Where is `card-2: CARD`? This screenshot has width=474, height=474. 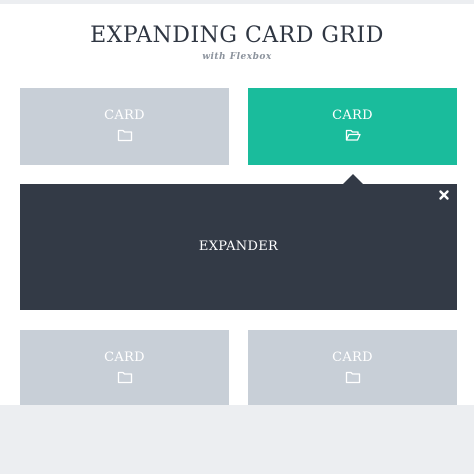 card-2: CARD is located at coordinates (352, 126).